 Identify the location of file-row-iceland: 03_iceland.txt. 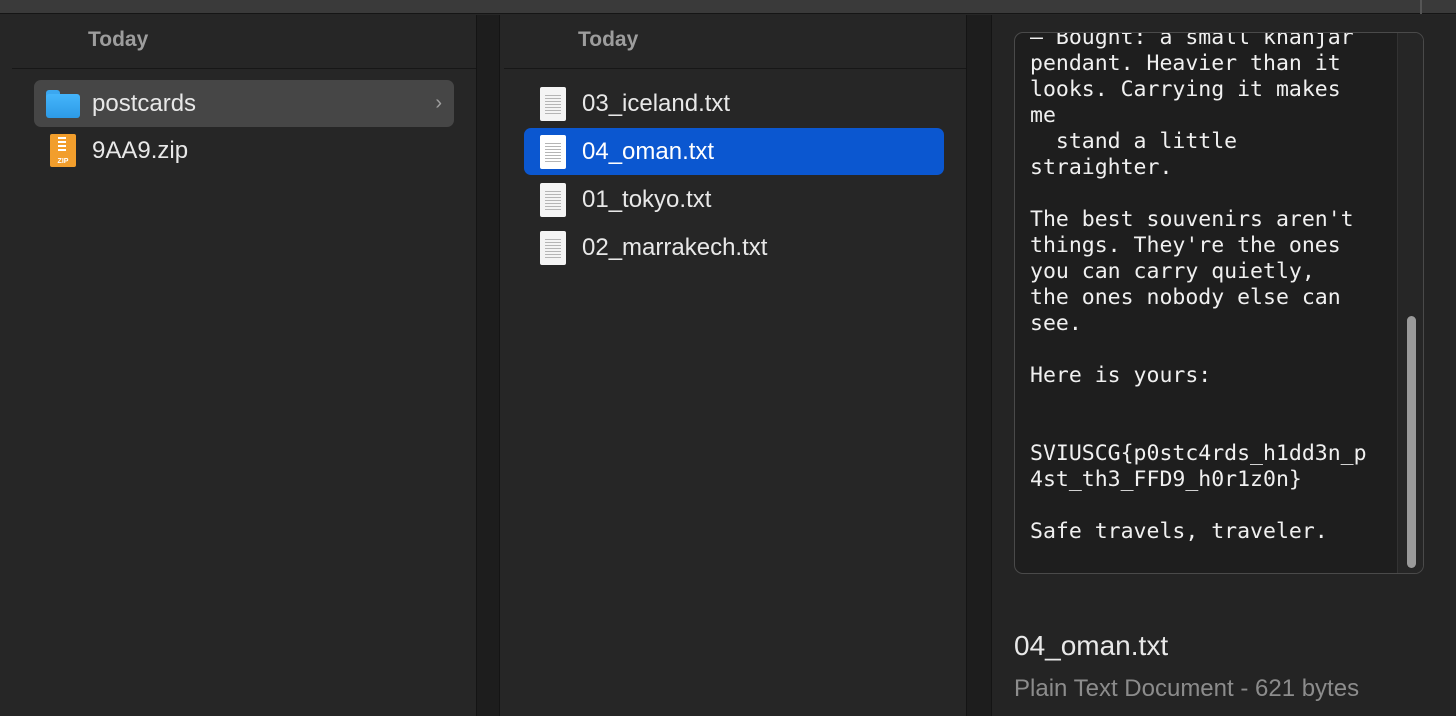
(734, 103).